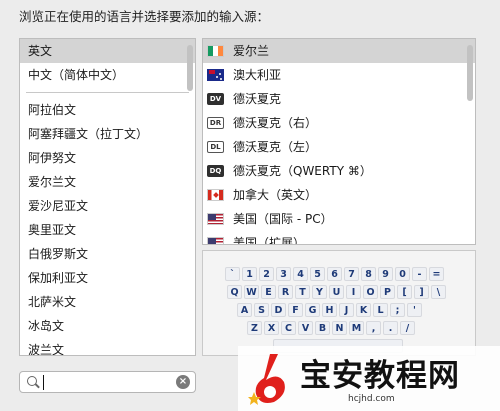  Describe the element at coordinates (339, 99) in the screenshot. I see `input-source-item: DV 德沃夏克` at that location.